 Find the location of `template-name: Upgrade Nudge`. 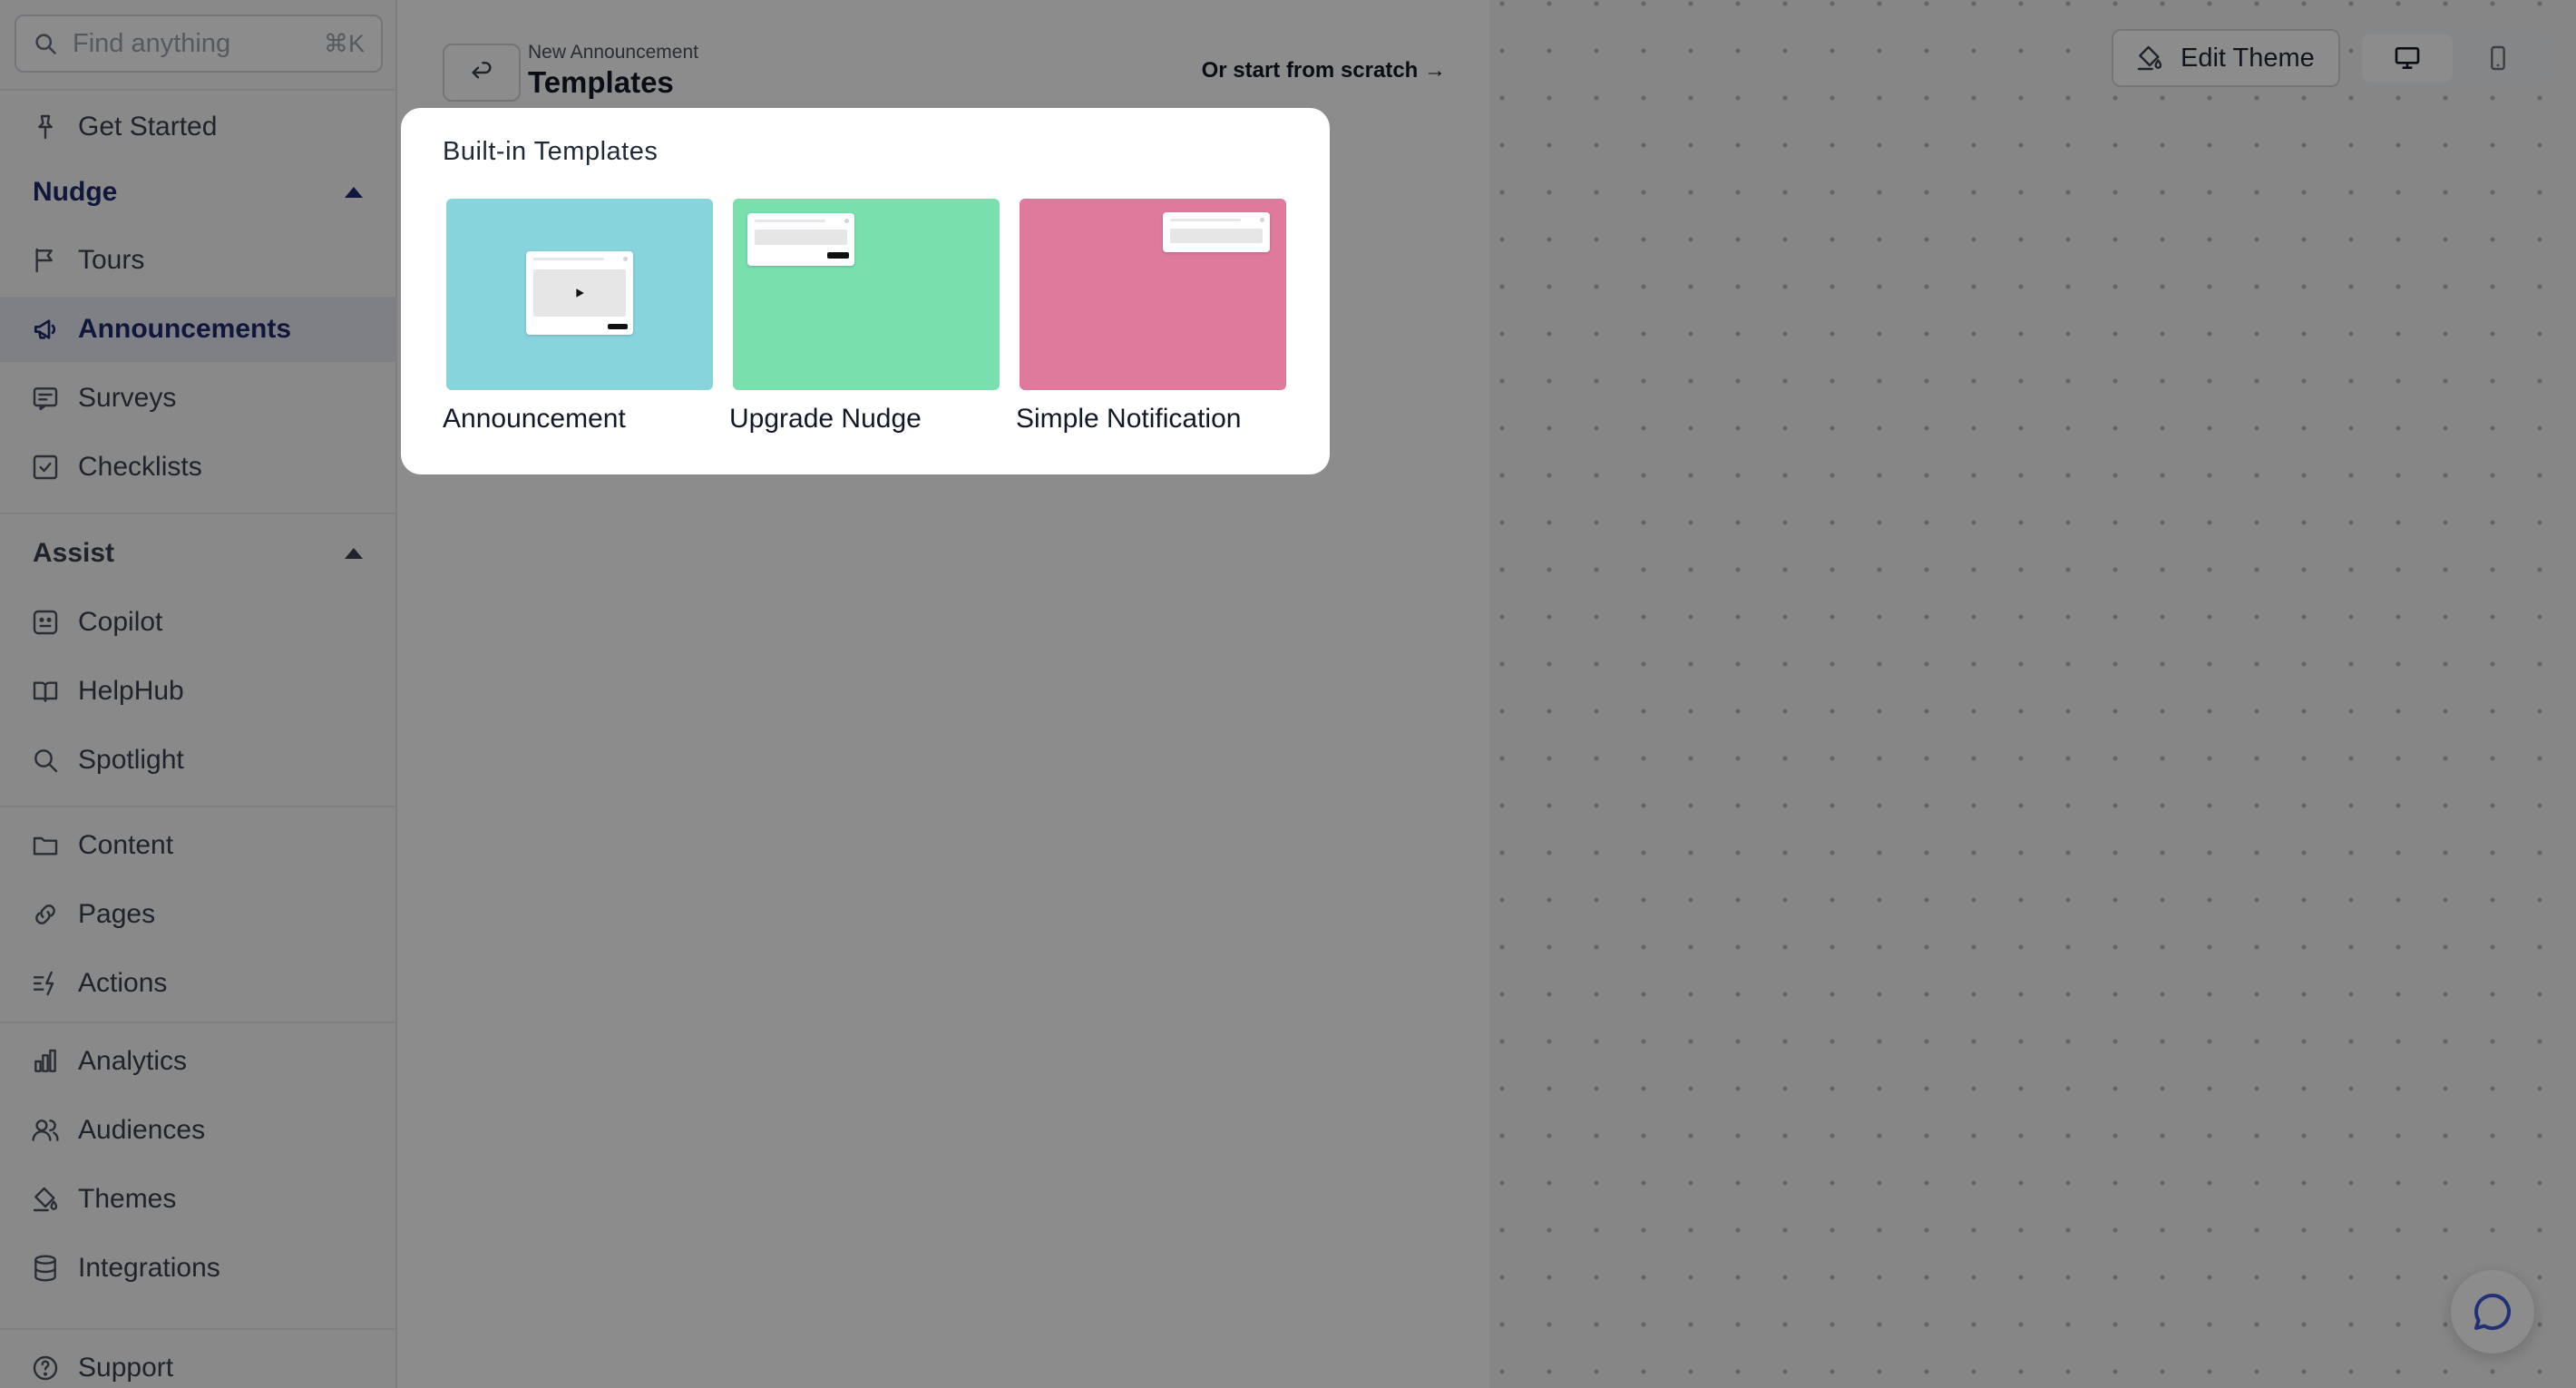

template-name: Upgrade Nudge is located at coordinates (825, 419).